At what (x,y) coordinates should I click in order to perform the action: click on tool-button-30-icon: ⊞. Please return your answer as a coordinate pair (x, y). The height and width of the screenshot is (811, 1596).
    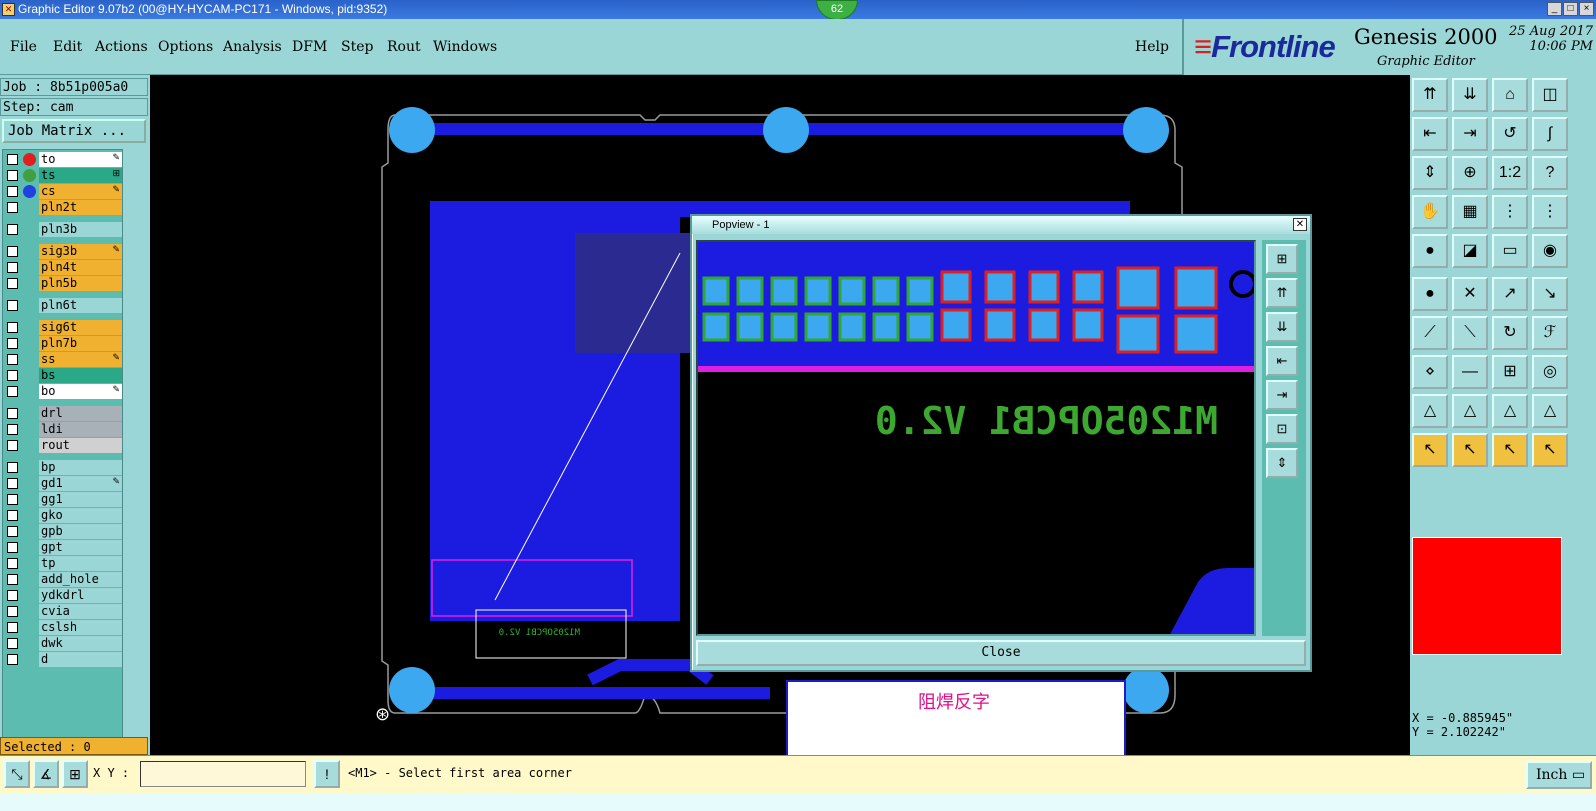
    Looking at the image, I should click on (1510, 372).